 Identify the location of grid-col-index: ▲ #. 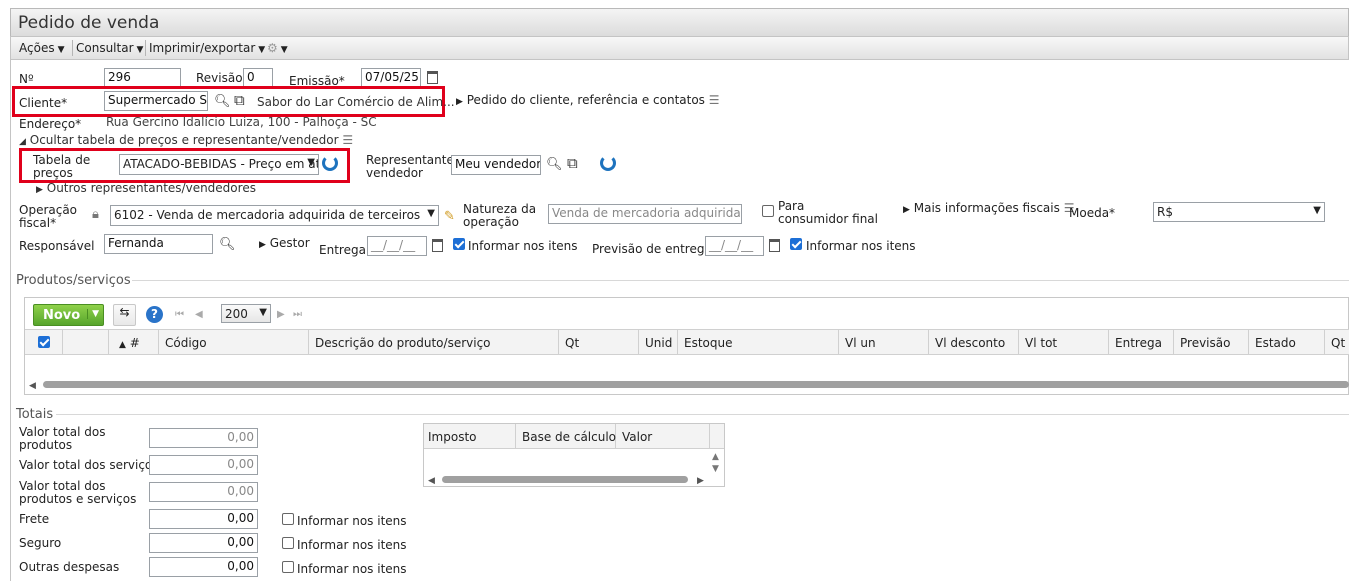
(134, 342).